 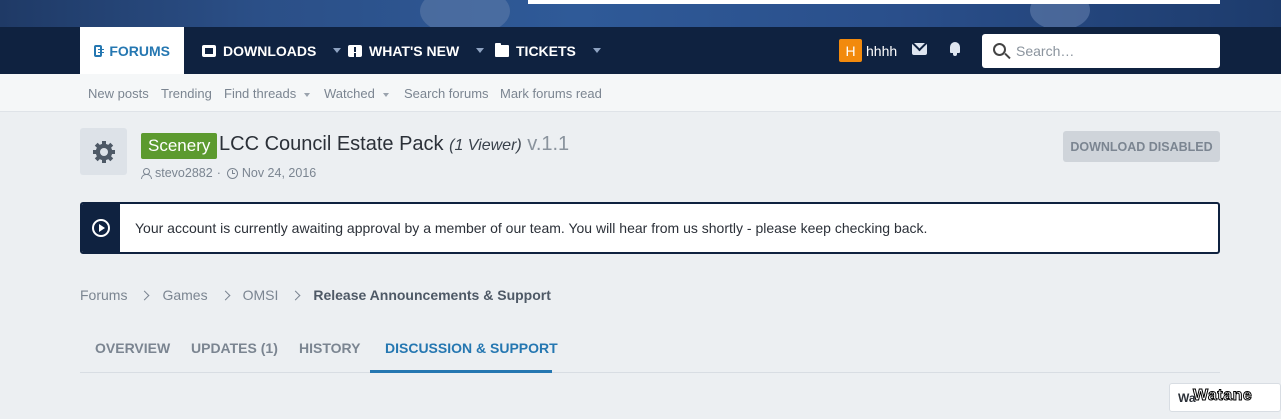 I want to click on gear-icon, so click(x=103, y=151).